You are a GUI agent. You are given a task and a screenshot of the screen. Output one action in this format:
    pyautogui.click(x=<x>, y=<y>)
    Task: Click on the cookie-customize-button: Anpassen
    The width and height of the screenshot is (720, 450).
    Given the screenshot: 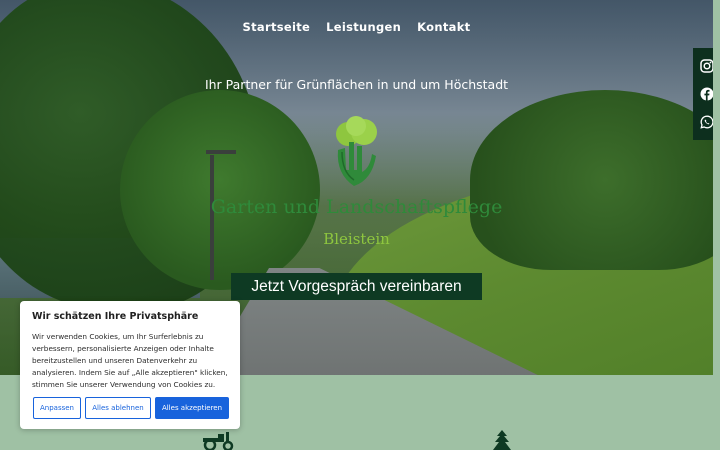 What is the action you would take?
    pyautogui.click(x=57, y=408)
    